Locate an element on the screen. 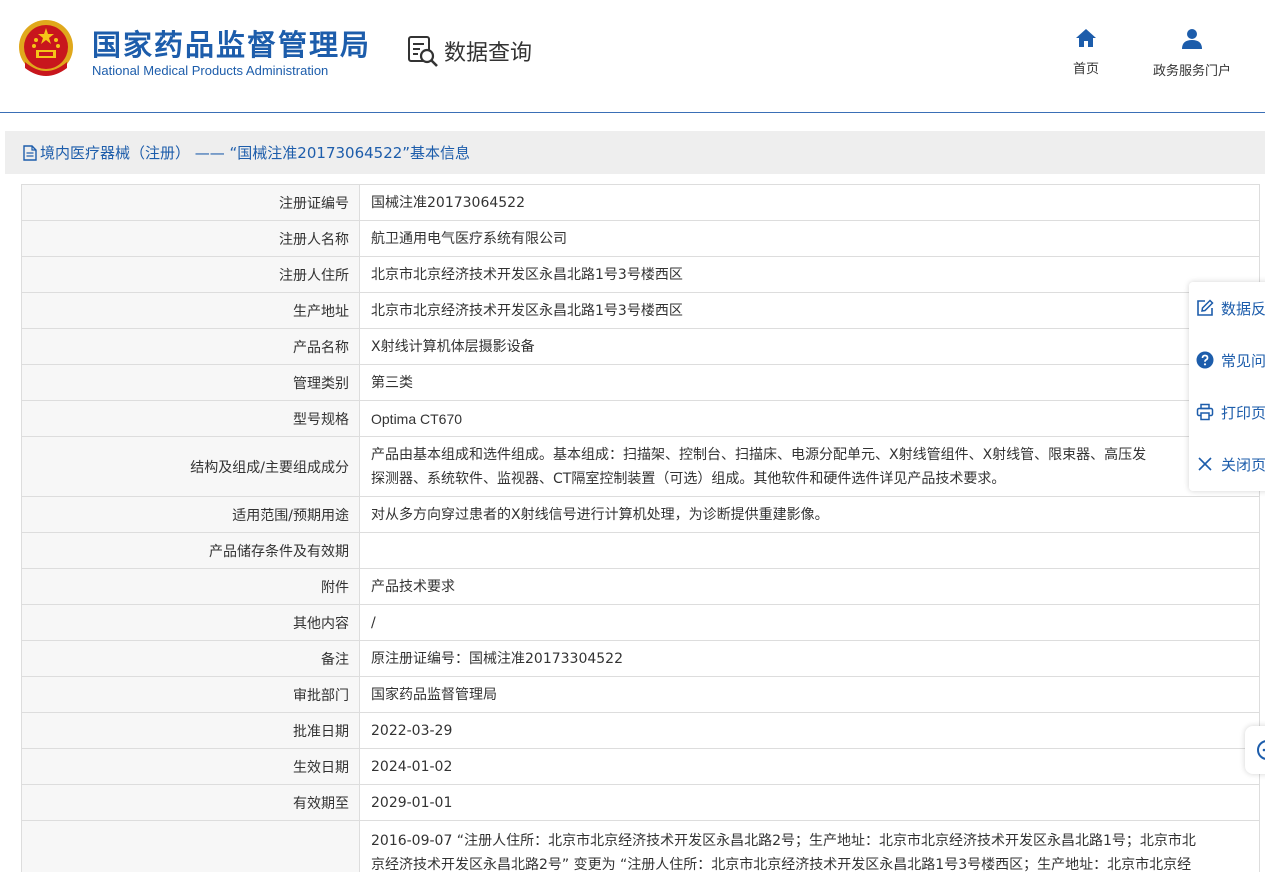  brand-name-cn: 国家药品监督管理局 is located at coordinates (232, 45).